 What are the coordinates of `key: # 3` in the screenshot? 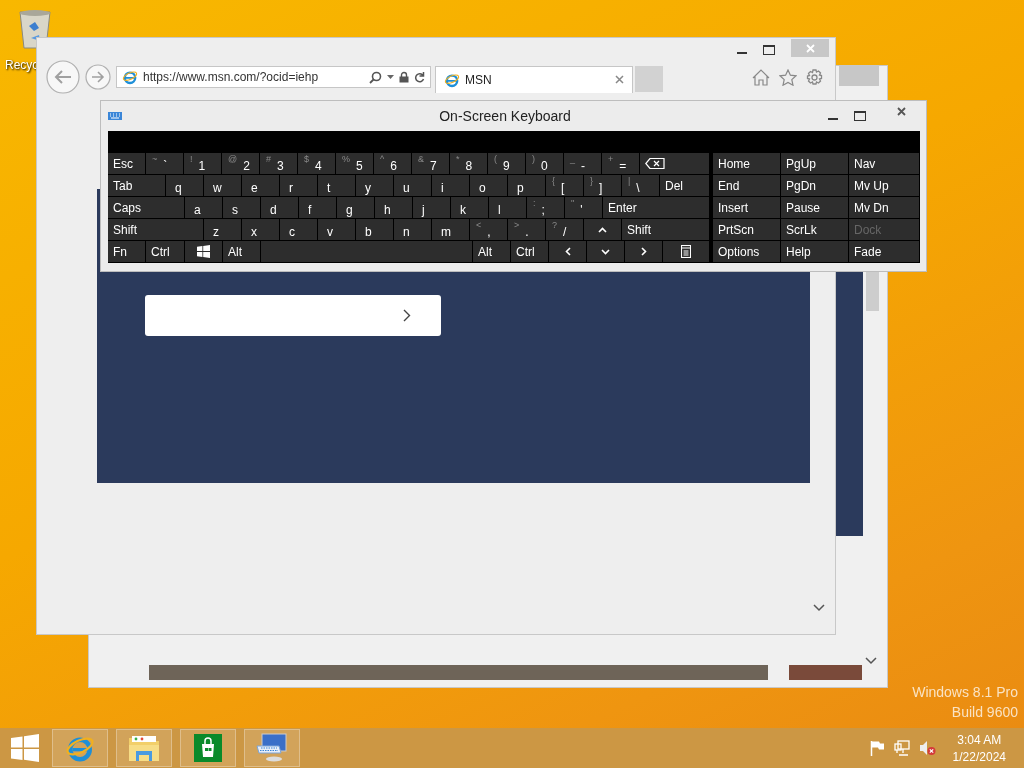 It's located at (278, 163).